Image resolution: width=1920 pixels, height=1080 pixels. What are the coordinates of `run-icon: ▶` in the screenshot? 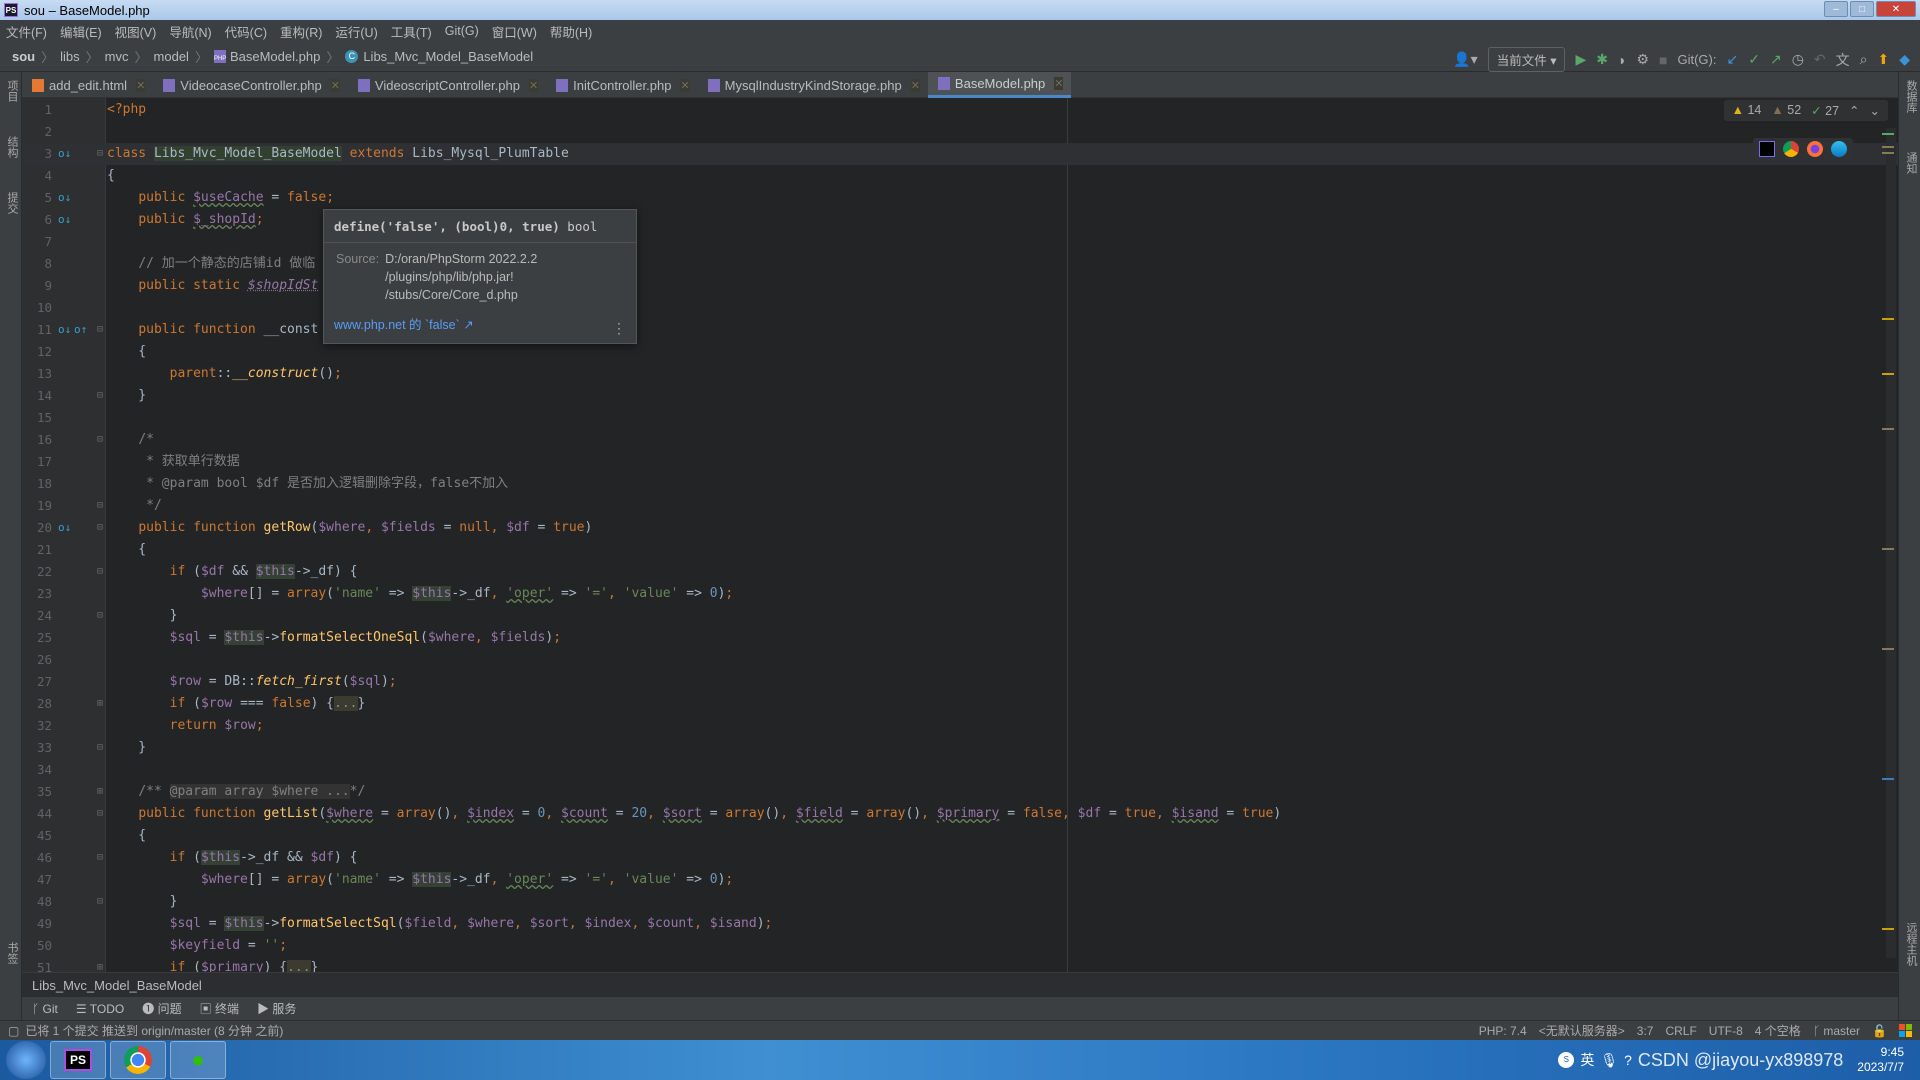 It's located at (1580, 59).